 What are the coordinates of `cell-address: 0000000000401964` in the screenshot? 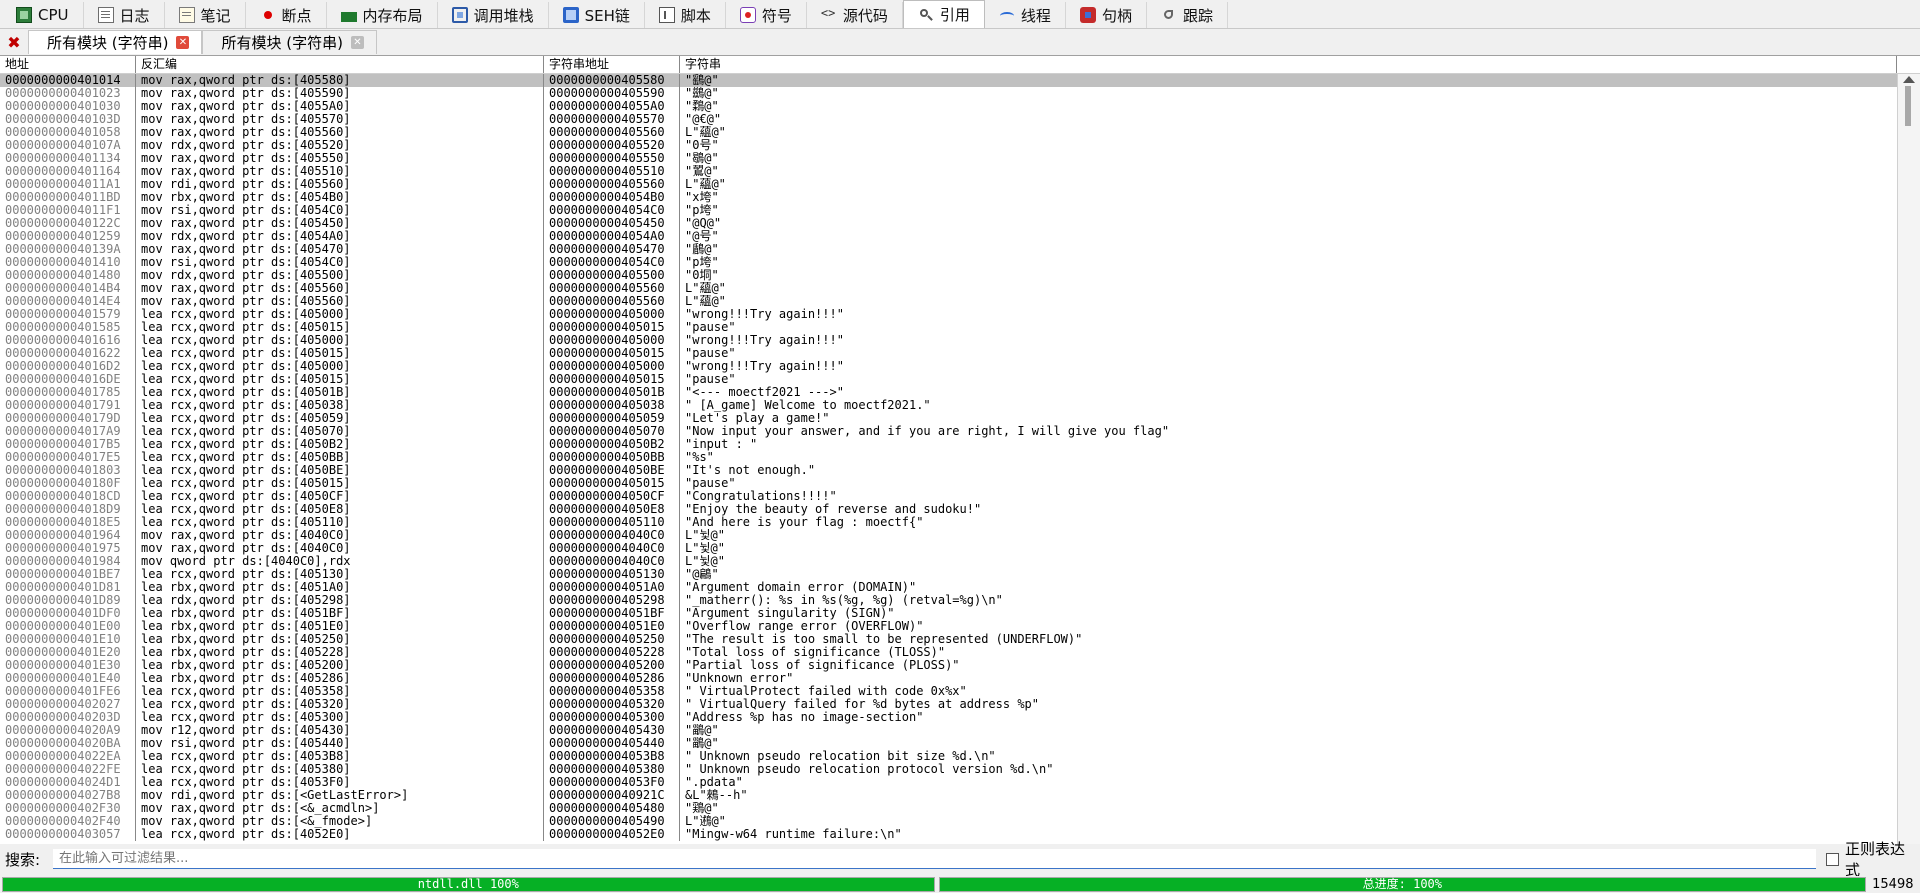 It's located at (68, 535).